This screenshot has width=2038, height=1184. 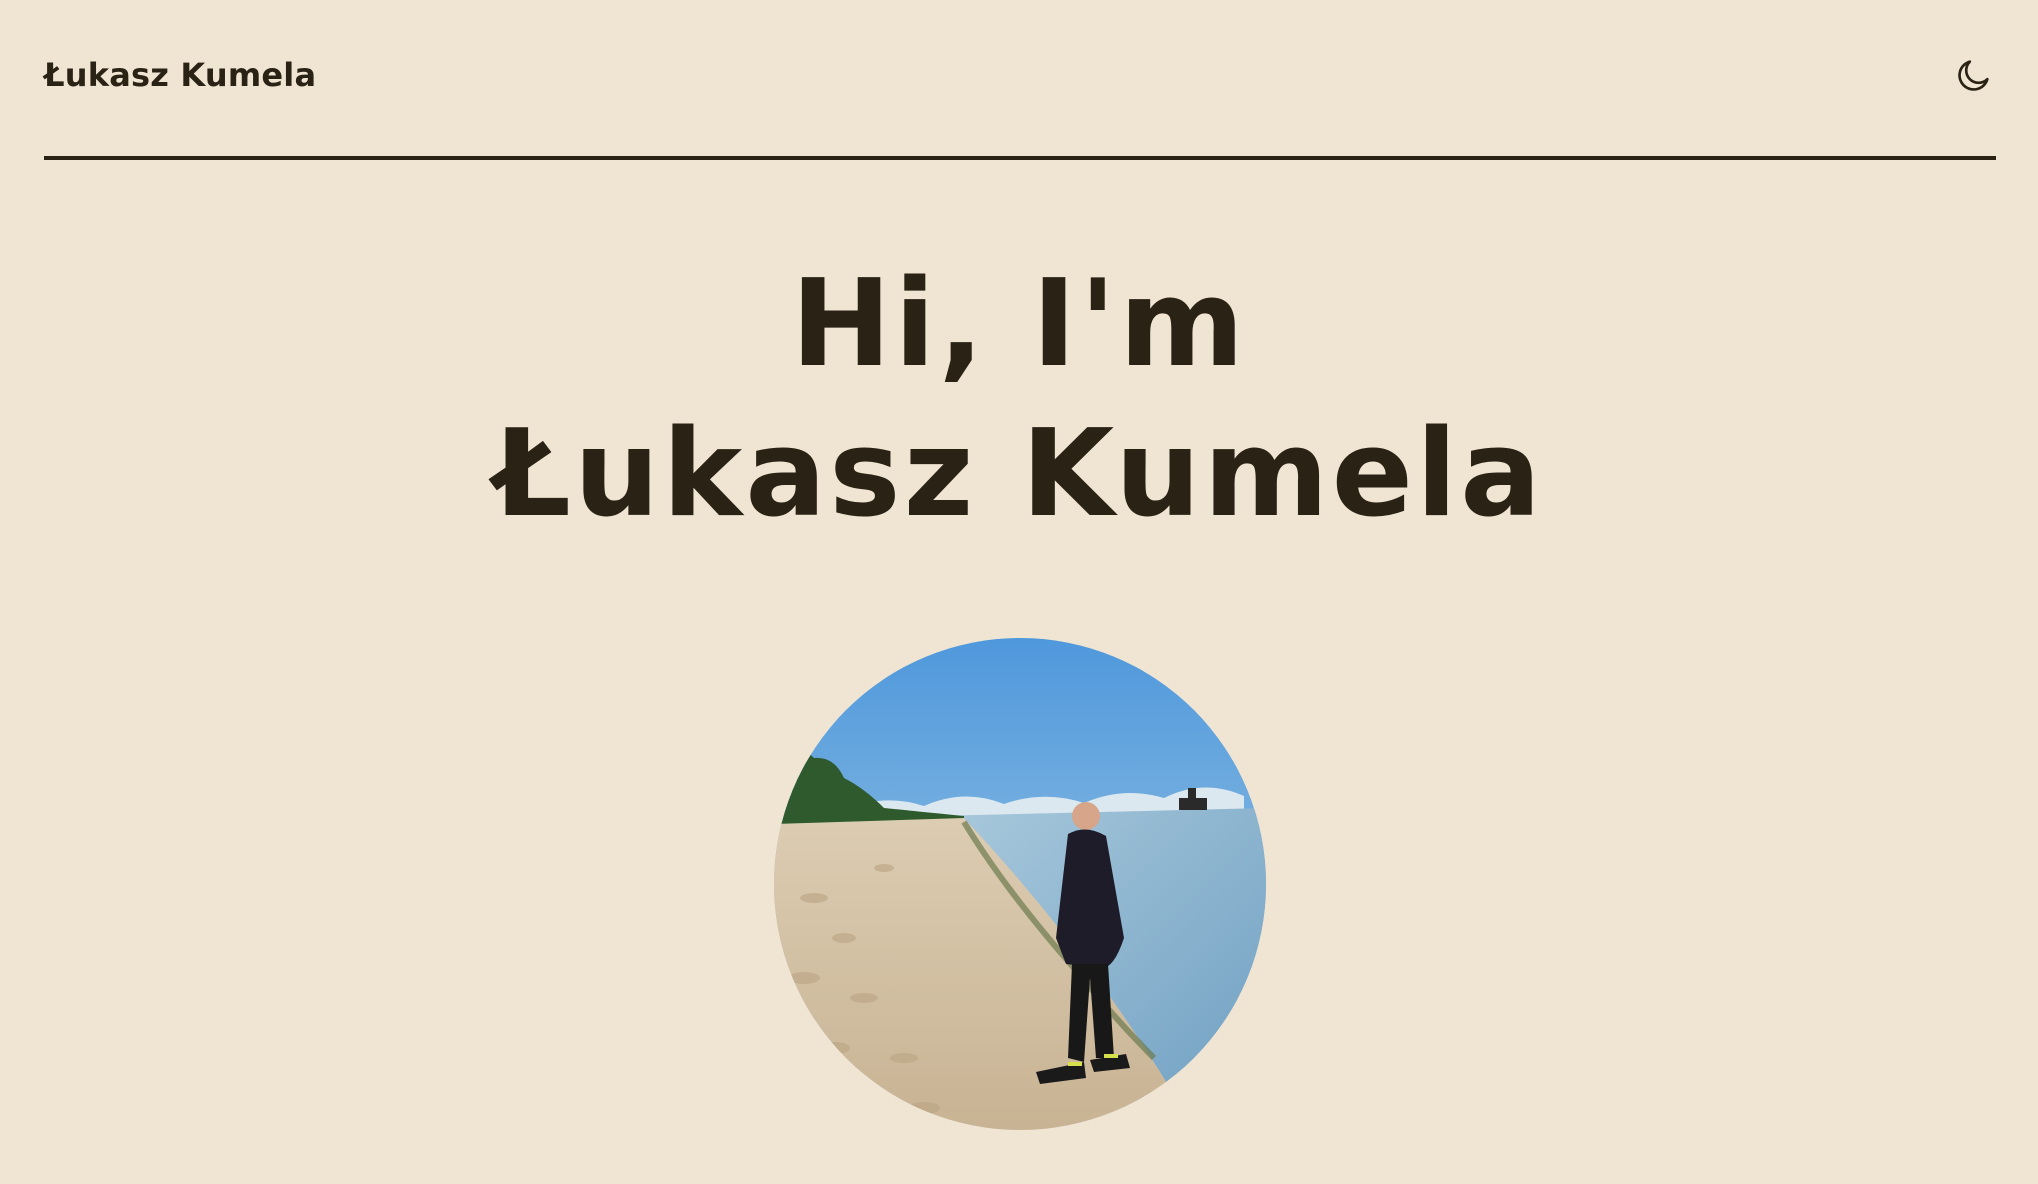 What do you see at coordinates (1019, 474) in the screenshot?
I see `hero-name: Łukasz Kumela` at bounding box center [1019, 474].